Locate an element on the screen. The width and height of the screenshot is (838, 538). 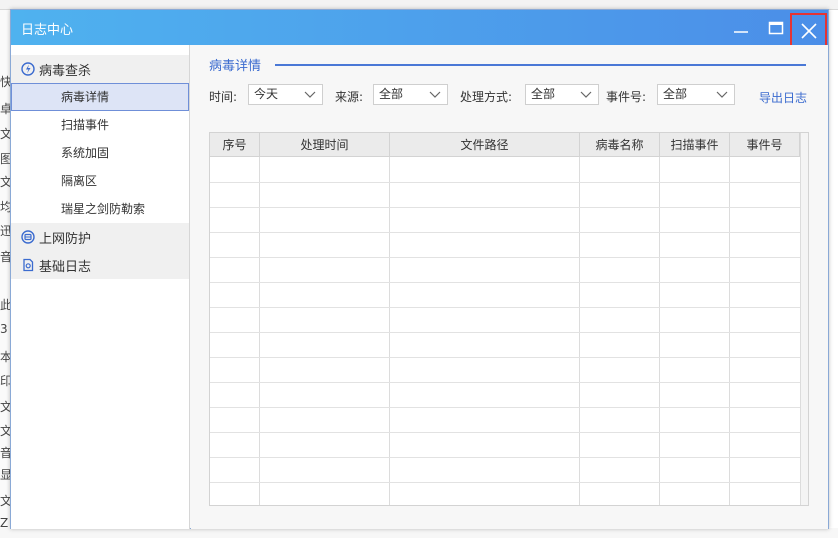
web-protect-icon is located at coordinates (28, 237).